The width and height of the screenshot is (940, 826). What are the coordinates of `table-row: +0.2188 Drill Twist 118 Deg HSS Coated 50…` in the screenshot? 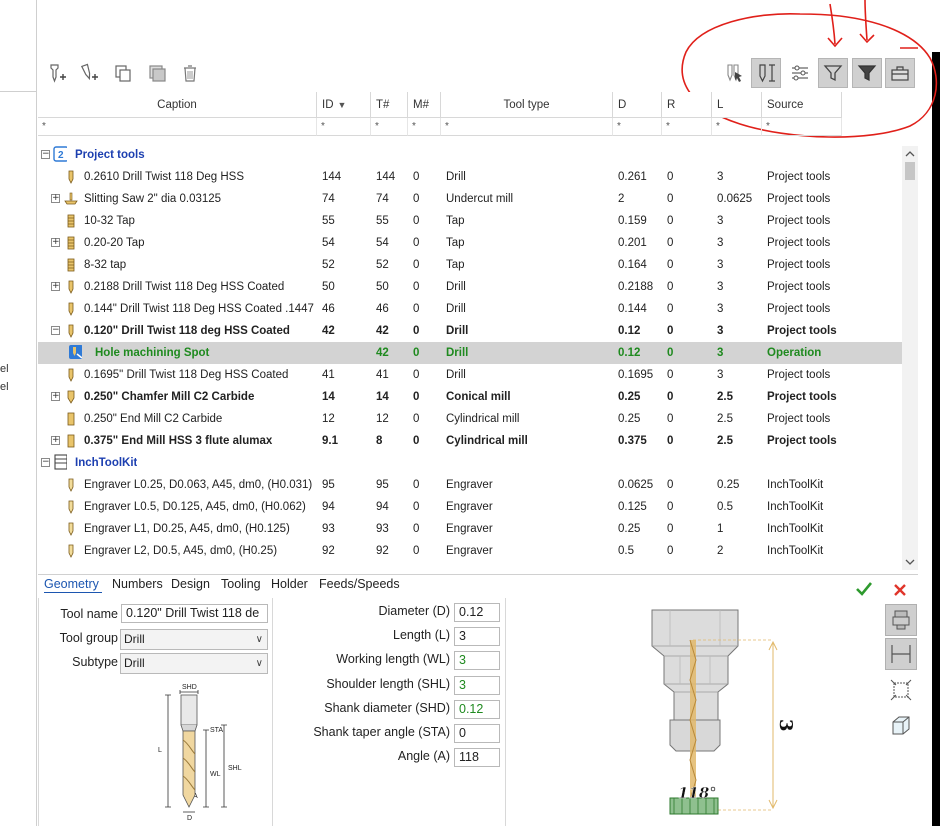 It's located at (470, 287).